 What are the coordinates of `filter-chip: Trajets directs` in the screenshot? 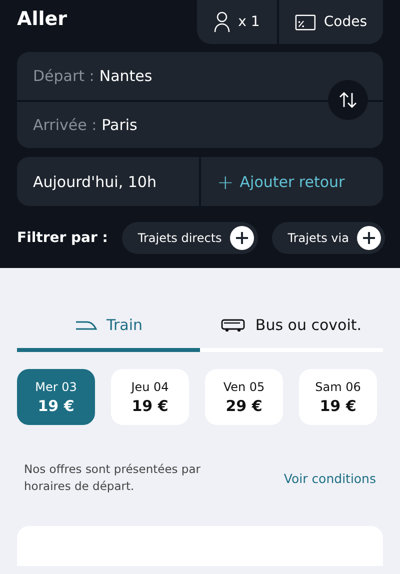 It's located at (190, 238).